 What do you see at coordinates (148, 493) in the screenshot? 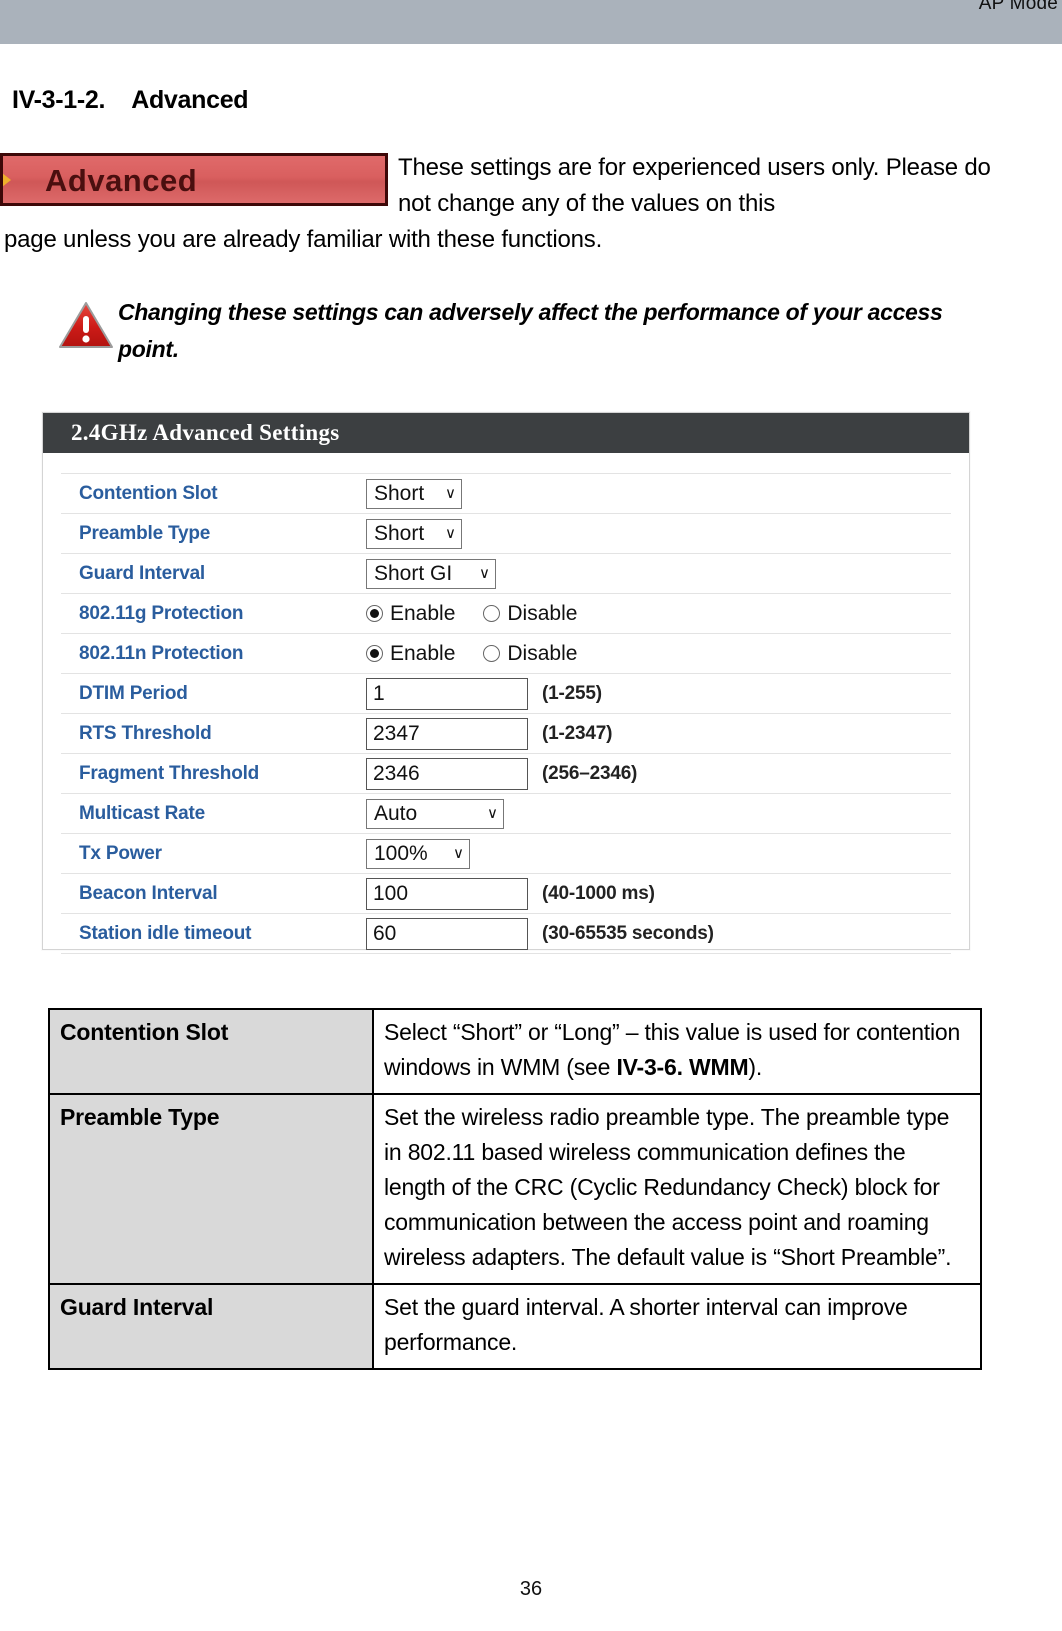
I see `setting-label: Contention Slot` at bounding box center [148, 493].